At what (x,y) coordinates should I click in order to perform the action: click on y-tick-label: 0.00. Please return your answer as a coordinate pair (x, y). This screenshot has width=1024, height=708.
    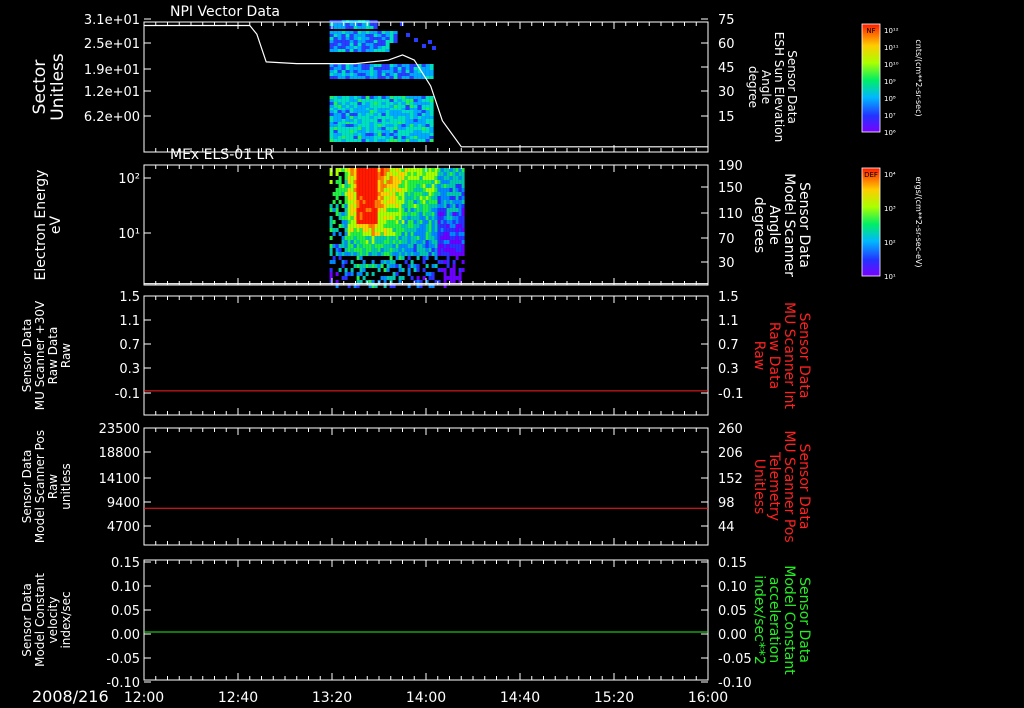
    Looking at the image, I should click on (125, 635).